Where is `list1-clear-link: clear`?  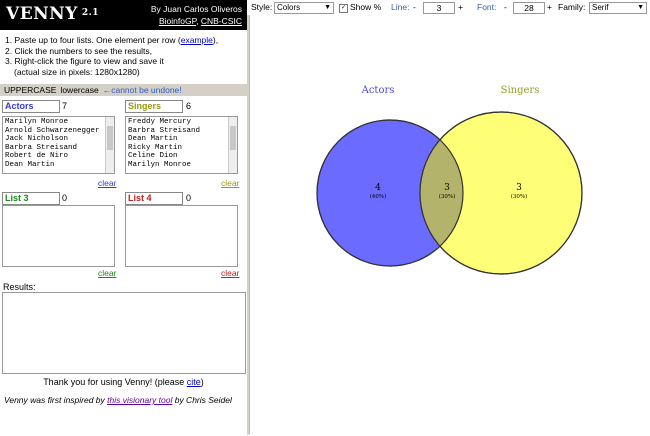 list1-clear-link: clear is located at coordinates (107, 183).